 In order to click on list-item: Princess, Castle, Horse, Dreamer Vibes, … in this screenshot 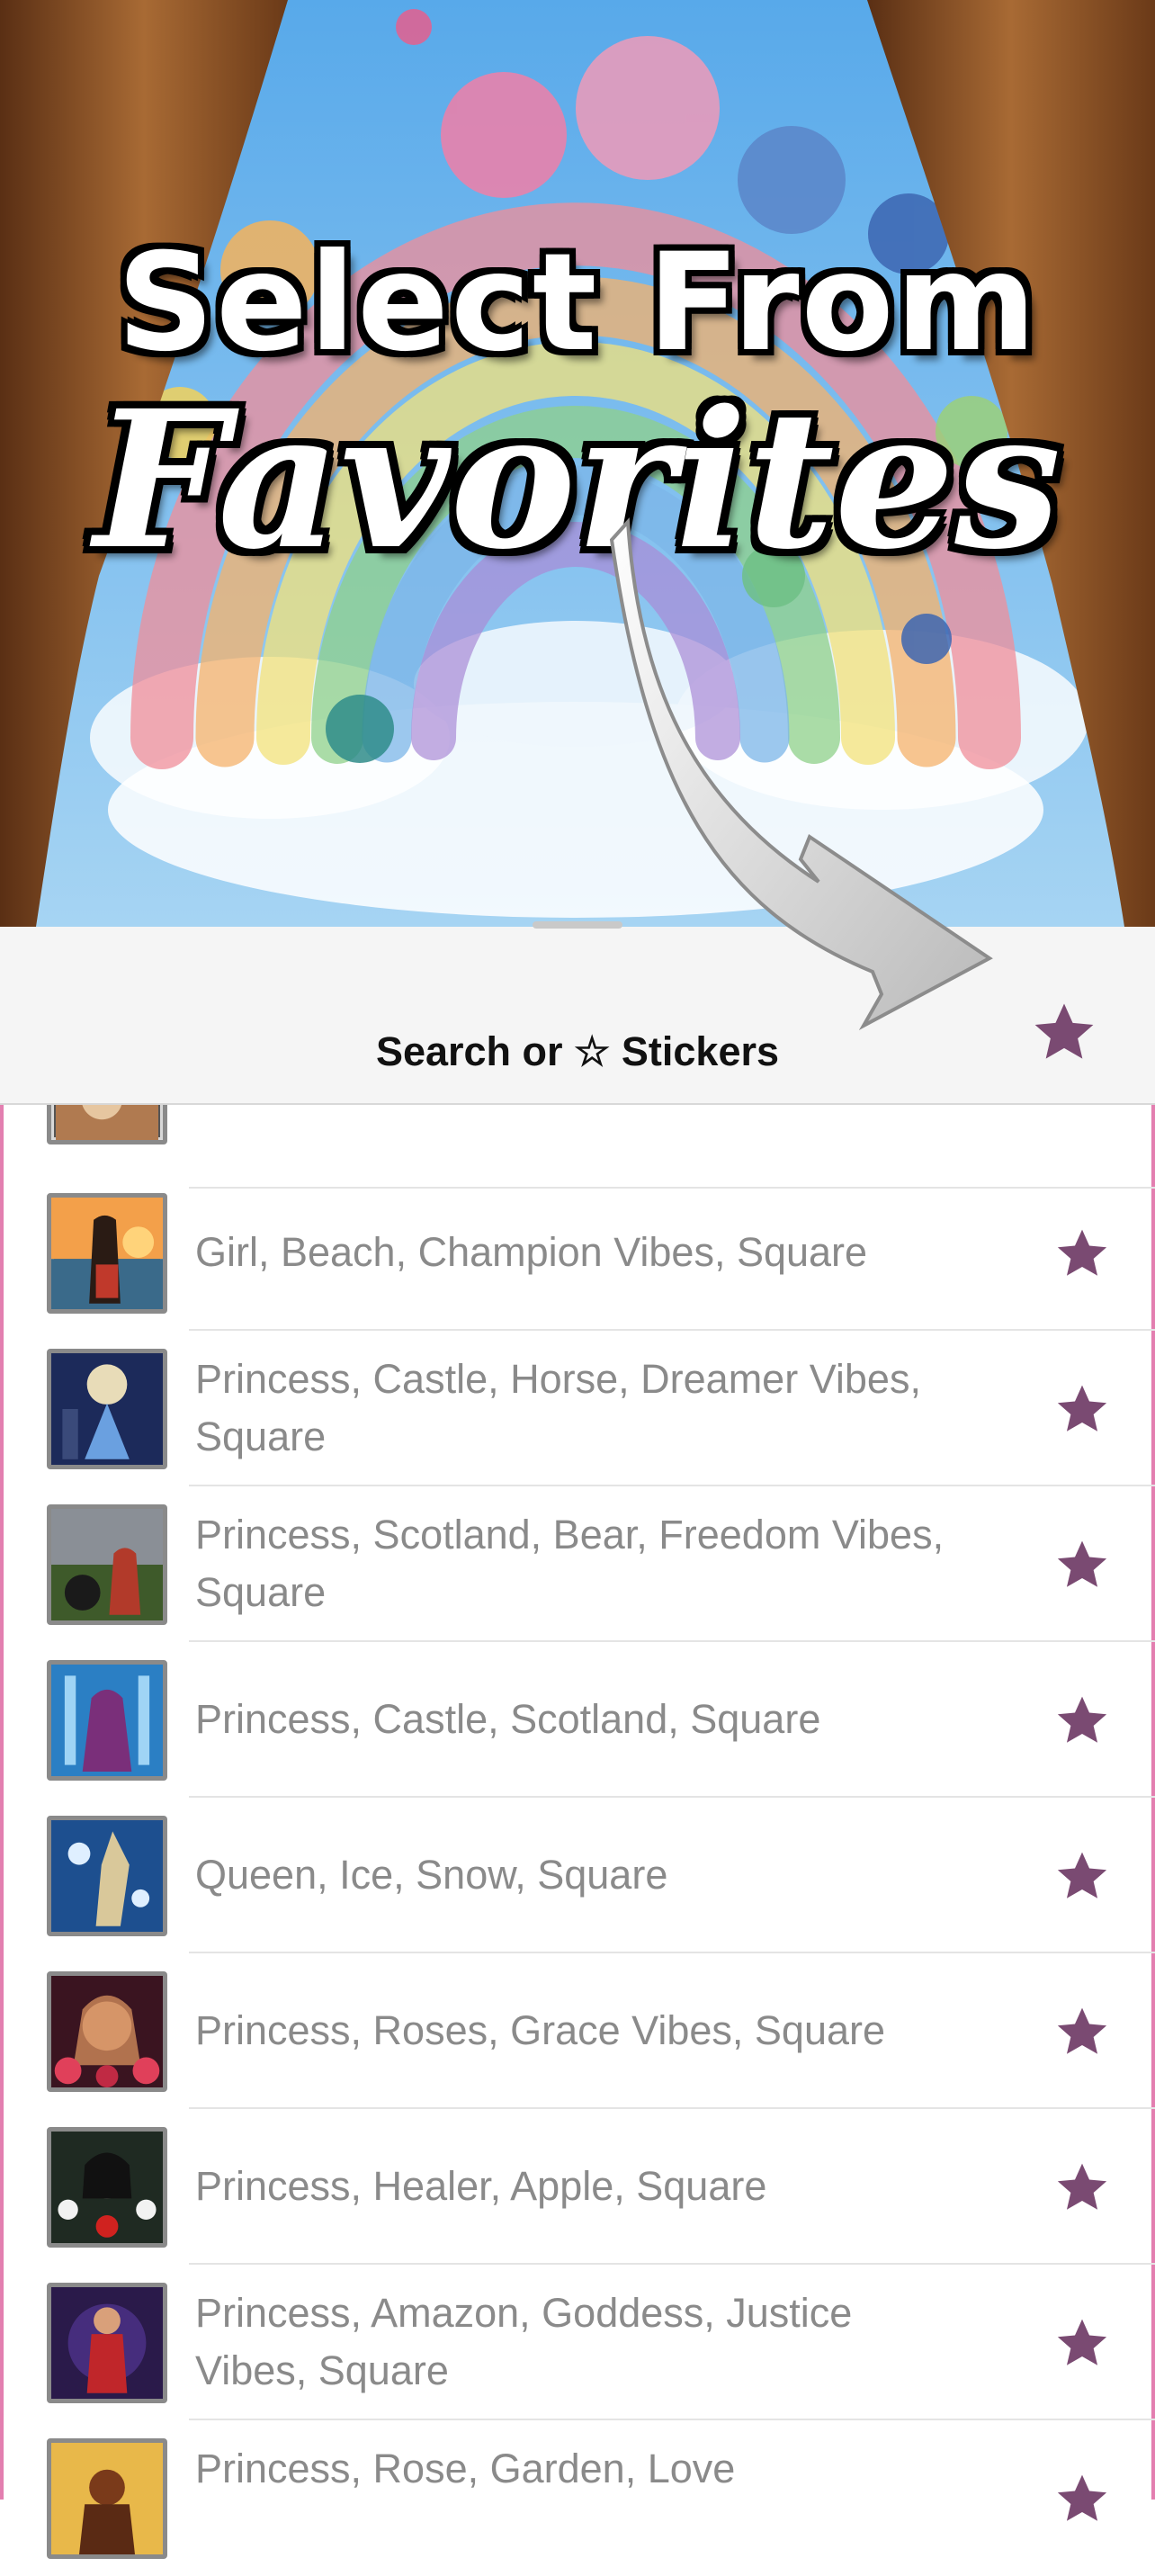, I will do `click(577, 1408)`.